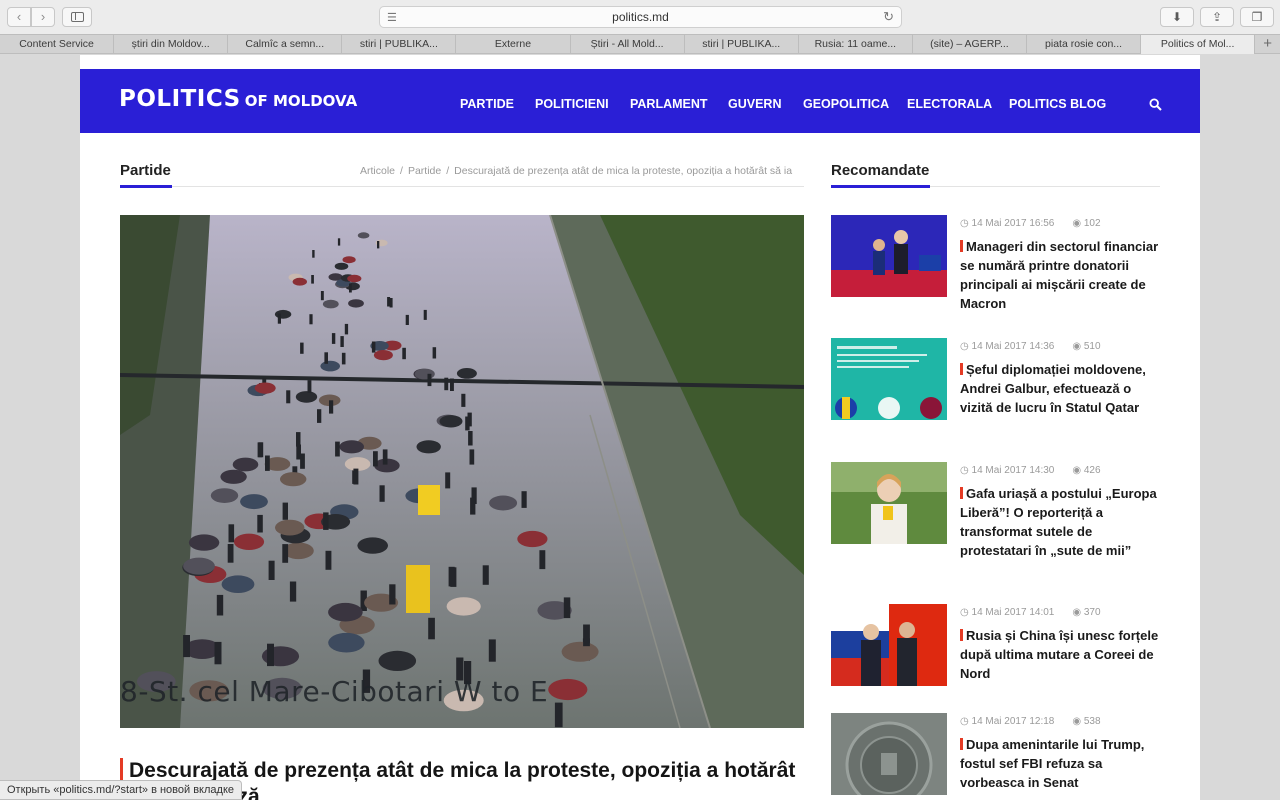 Image resolution: width=1280 pixels, height=800 pixels. Describe the element at coordinates (334, 691) in the screenshot. I see `camera-caption: 8-St. cel Mare-Cibotari W to E` at that location.